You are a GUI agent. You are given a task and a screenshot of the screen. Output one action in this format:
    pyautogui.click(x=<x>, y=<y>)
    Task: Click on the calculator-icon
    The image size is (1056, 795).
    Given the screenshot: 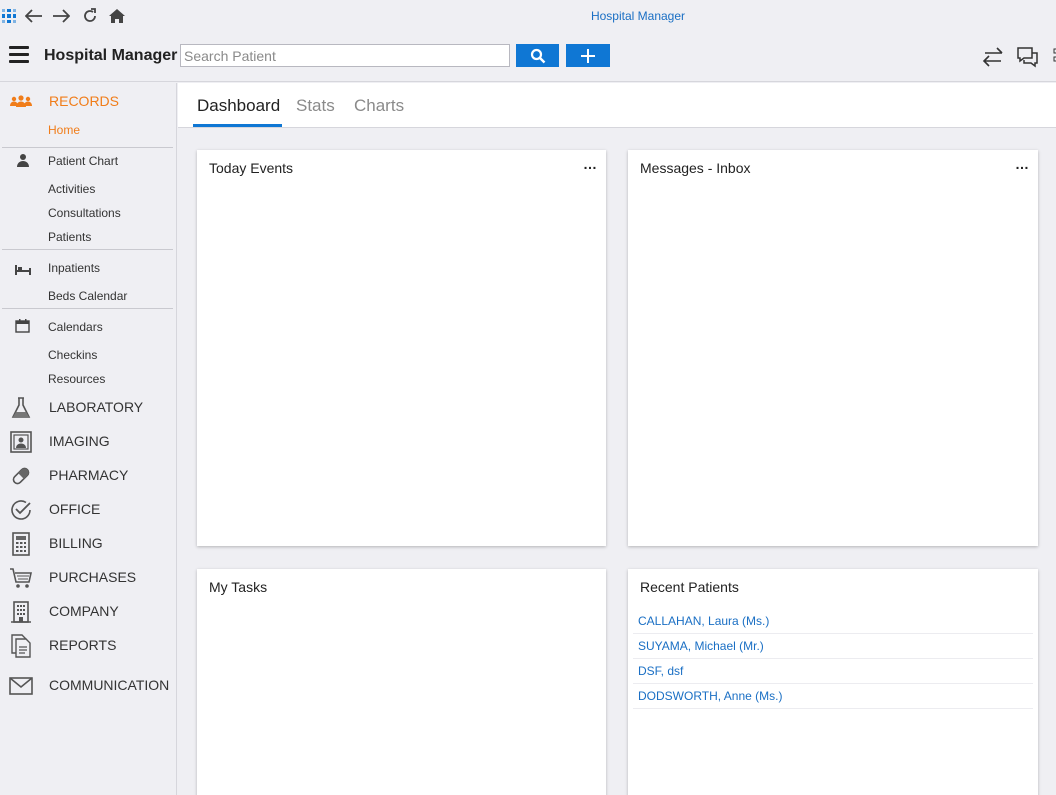 What is the action you would take?
    pyautogui.click(x=21, y=544)
    